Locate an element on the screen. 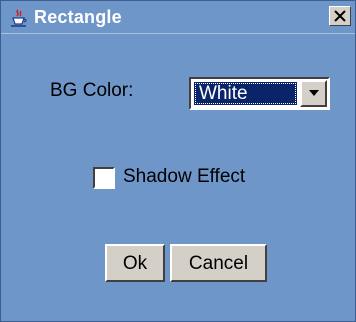 The width and height of the screenshot is (356, 322). java-cup-icon is located at coordinates (19, 19).